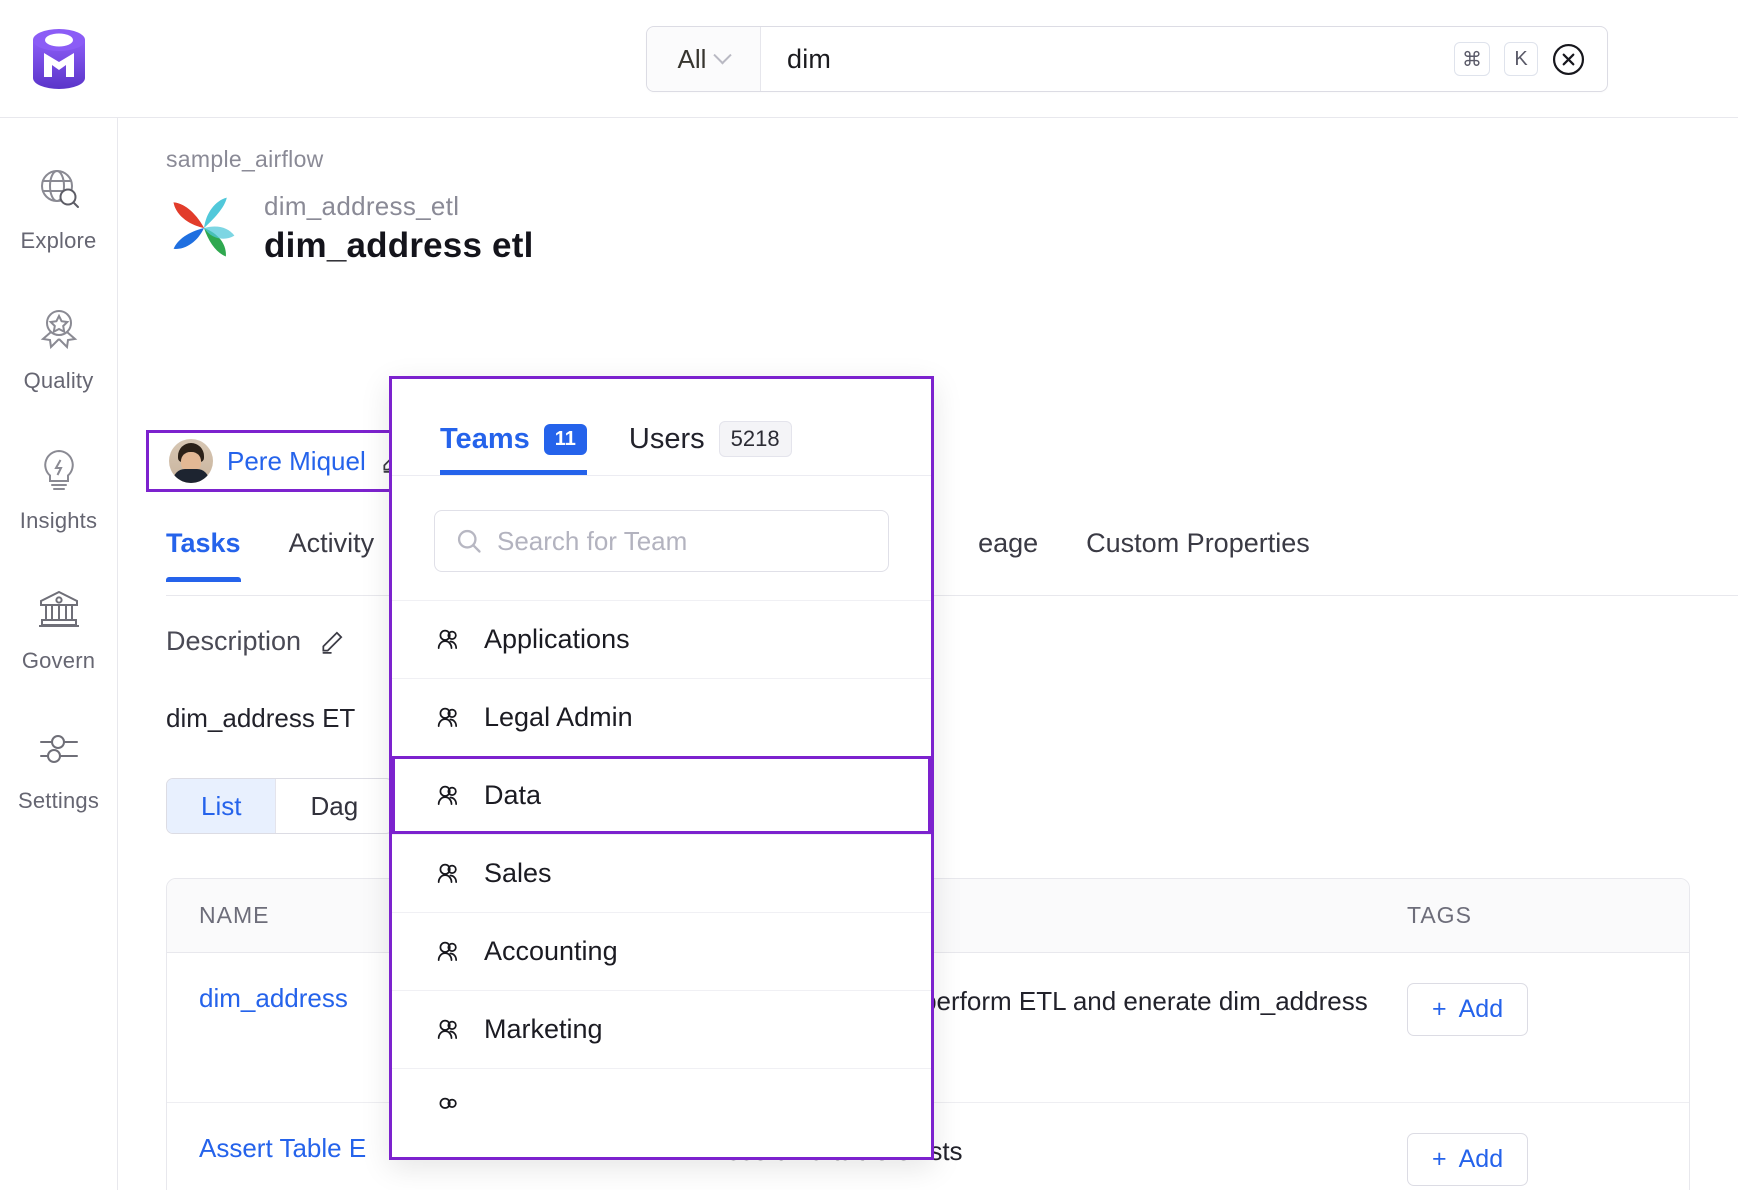  Describe the element at coordinates (58, 520) in the screenshot. I see `sidebar-item-label: Insights` at that location.